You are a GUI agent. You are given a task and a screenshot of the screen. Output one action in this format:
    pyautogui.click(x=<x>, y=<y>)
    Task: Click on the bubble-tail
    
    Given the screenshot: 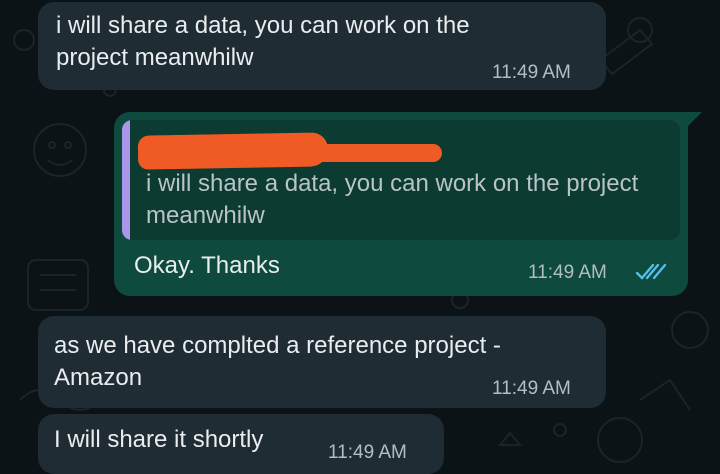 What is the action you would take?
    pyautogui.click(x=693, y=121)
    